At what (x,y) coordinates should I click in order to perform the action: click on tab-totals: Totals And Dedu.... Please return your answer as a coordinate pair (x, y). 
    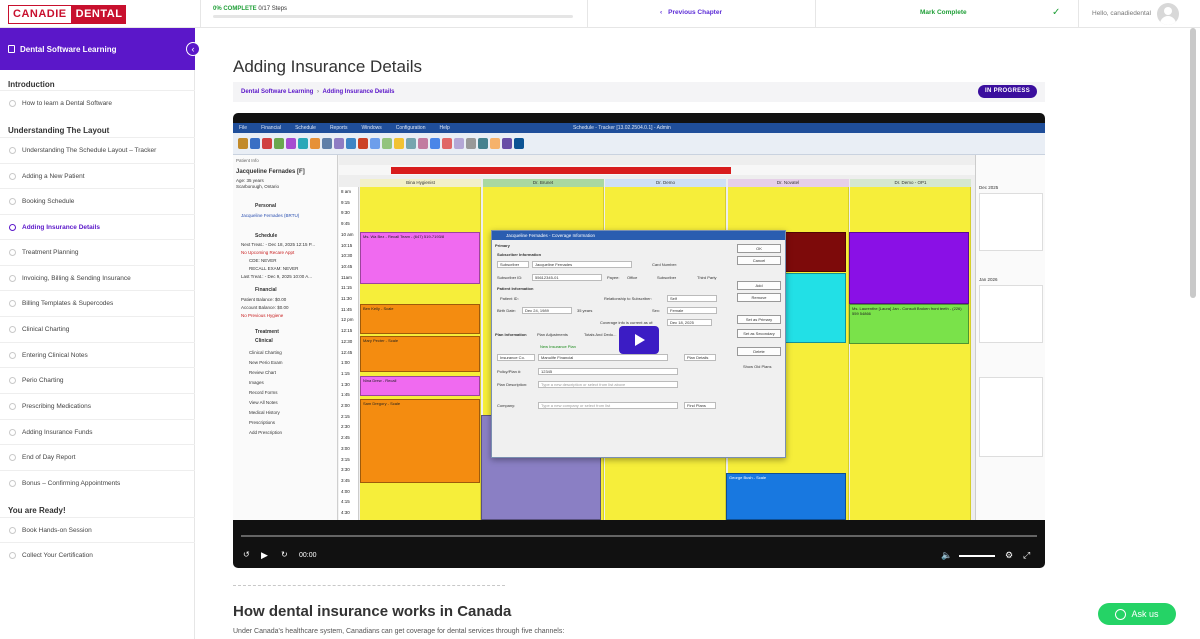
    Looking at the image, I should click on (600, 334).